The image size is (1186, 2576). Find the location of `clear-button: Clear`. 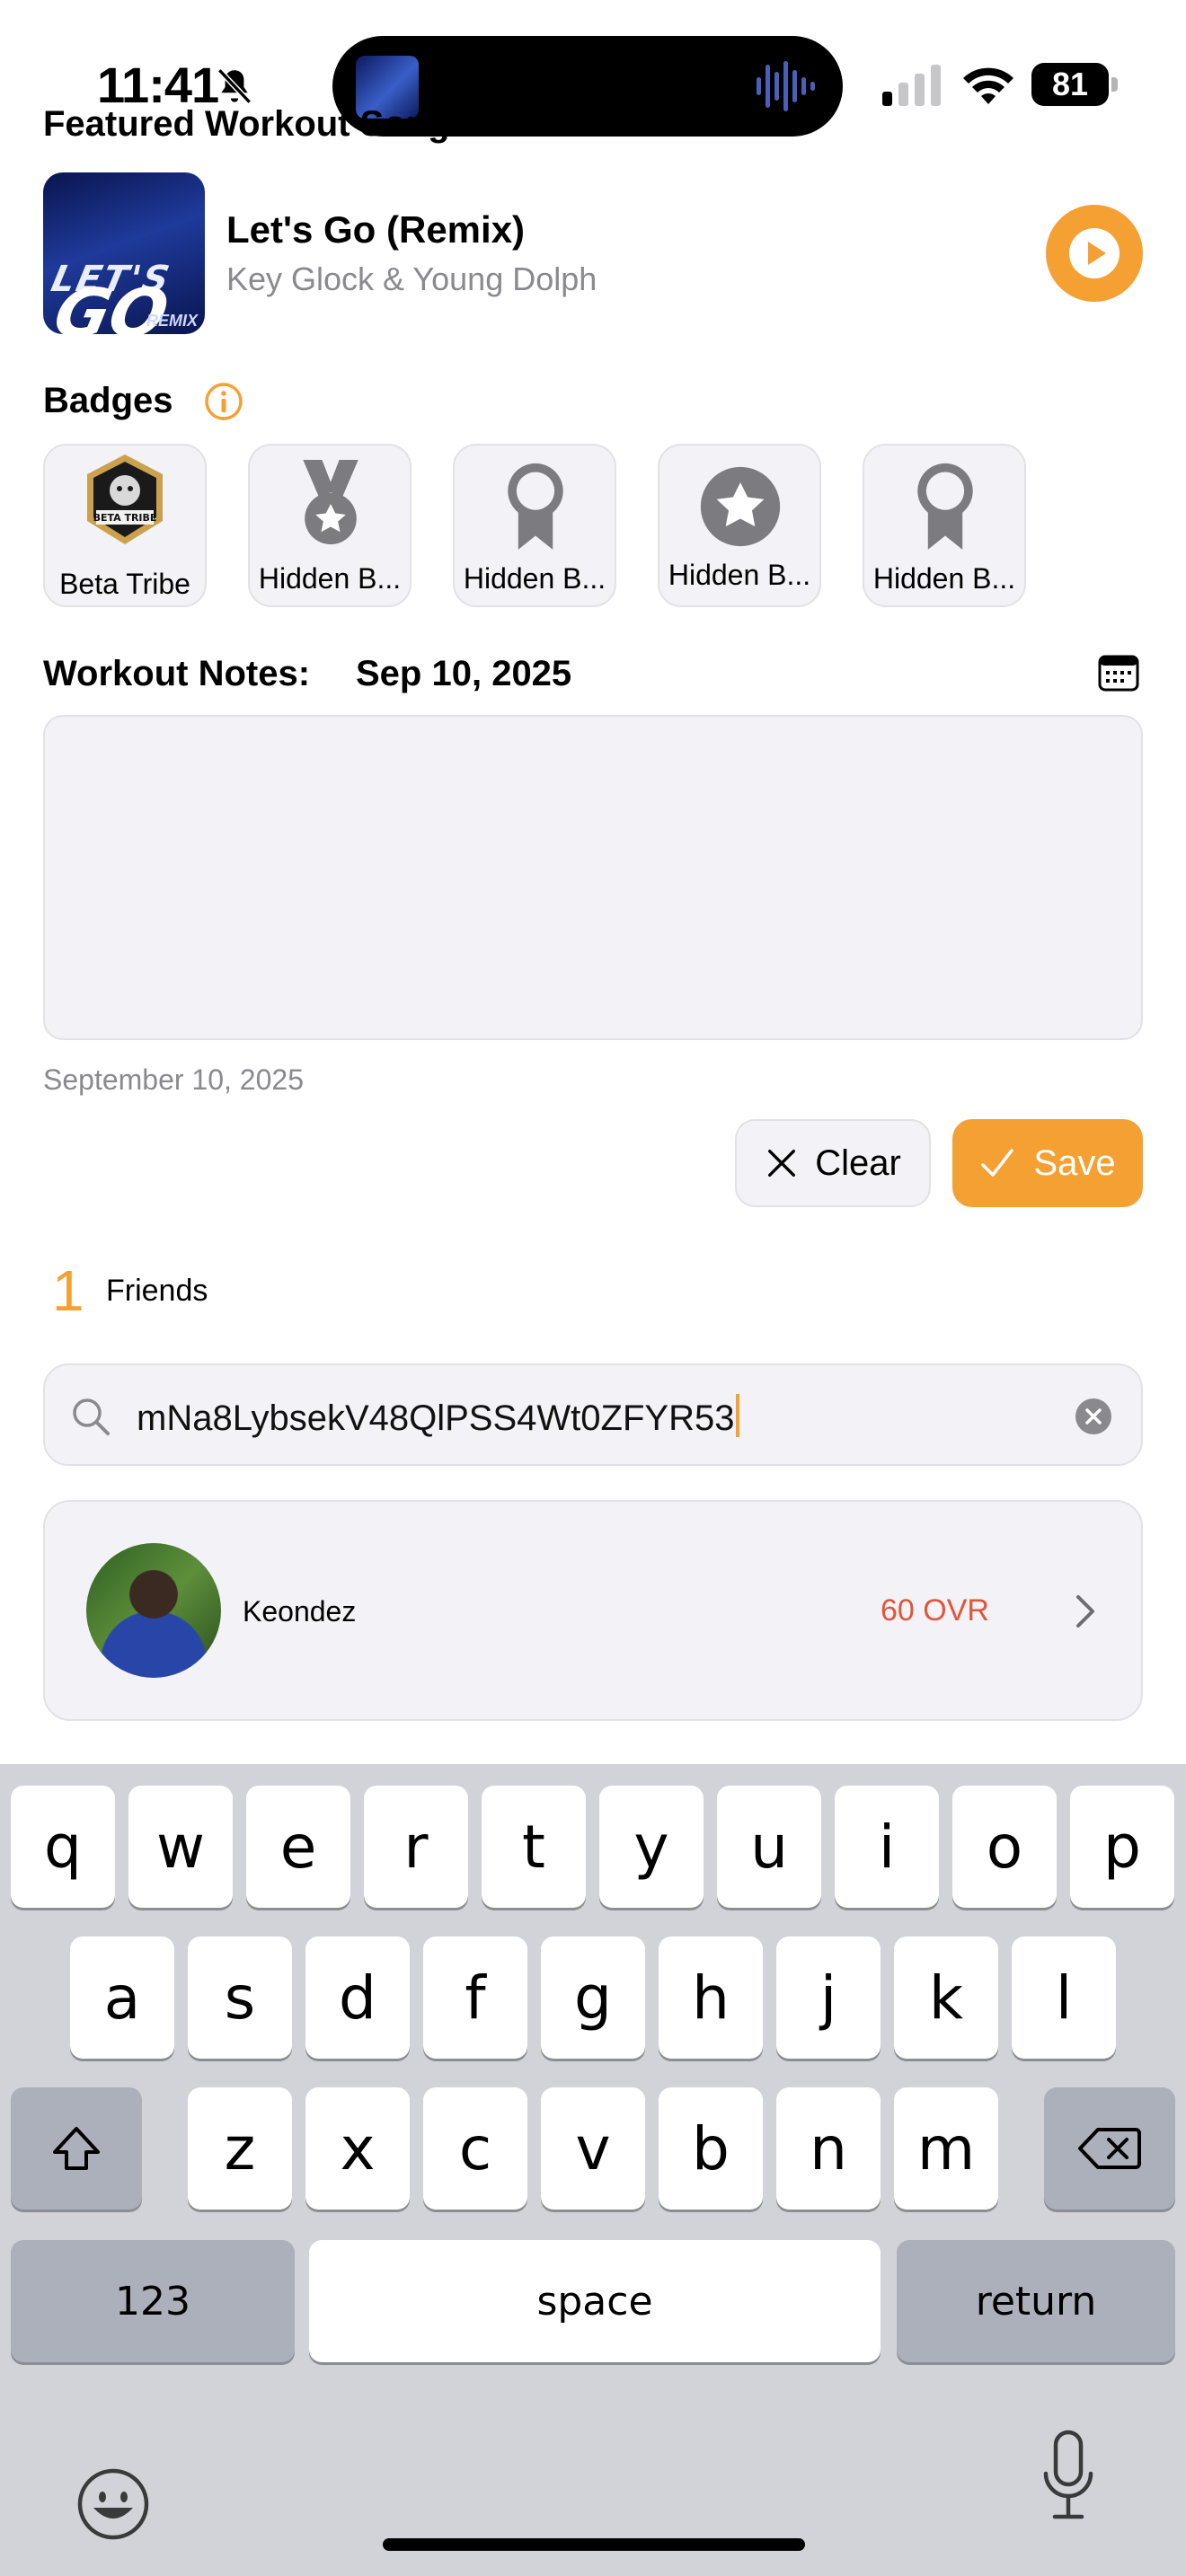

clear-button: Clear is located at coordinates (833, 1163).